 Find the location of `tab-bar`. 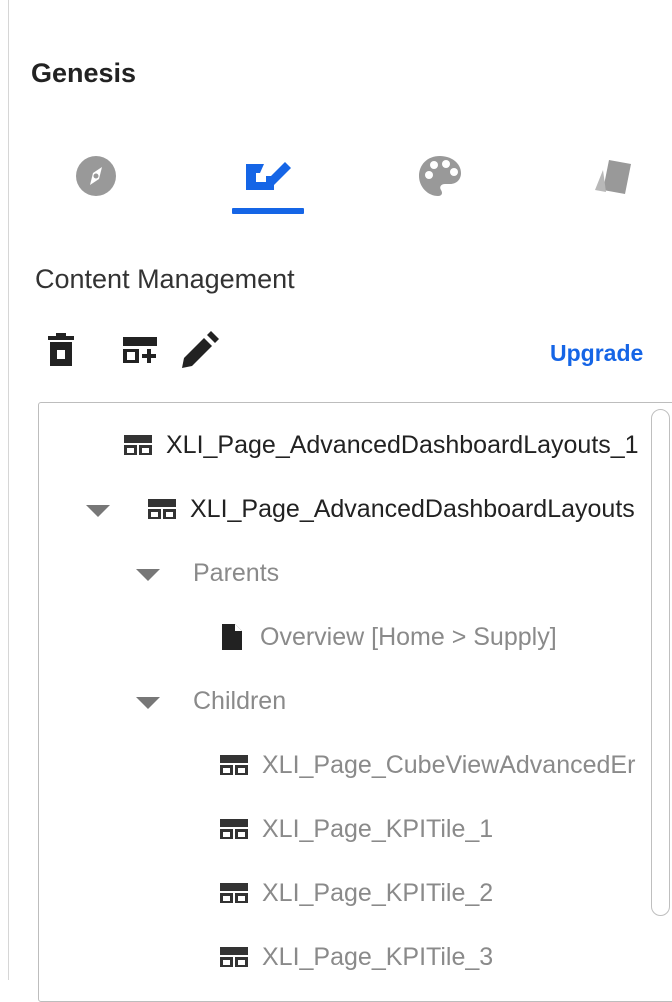

tab-bar is located at coordinates (336, 180).